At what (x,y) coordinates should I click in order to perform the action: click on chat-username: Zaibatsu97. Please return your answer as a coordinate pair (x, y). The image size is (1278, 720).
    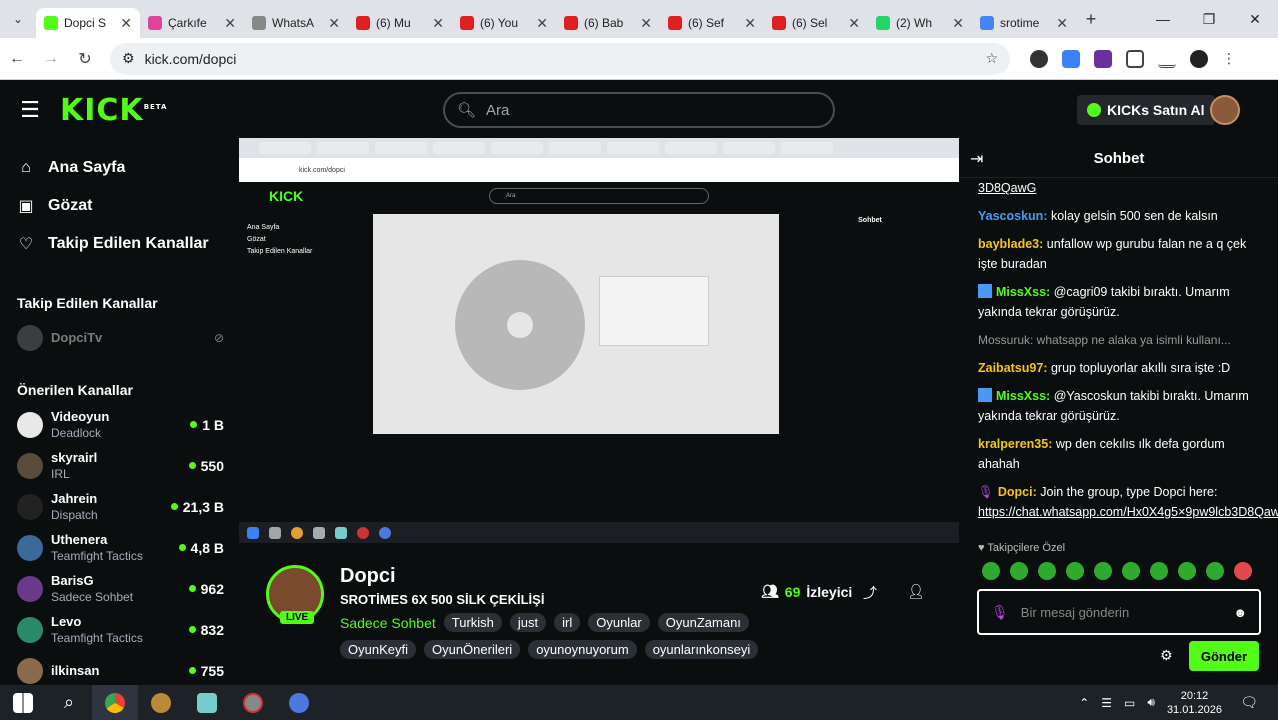
    Looking at the image, I should click on (1010, 368).